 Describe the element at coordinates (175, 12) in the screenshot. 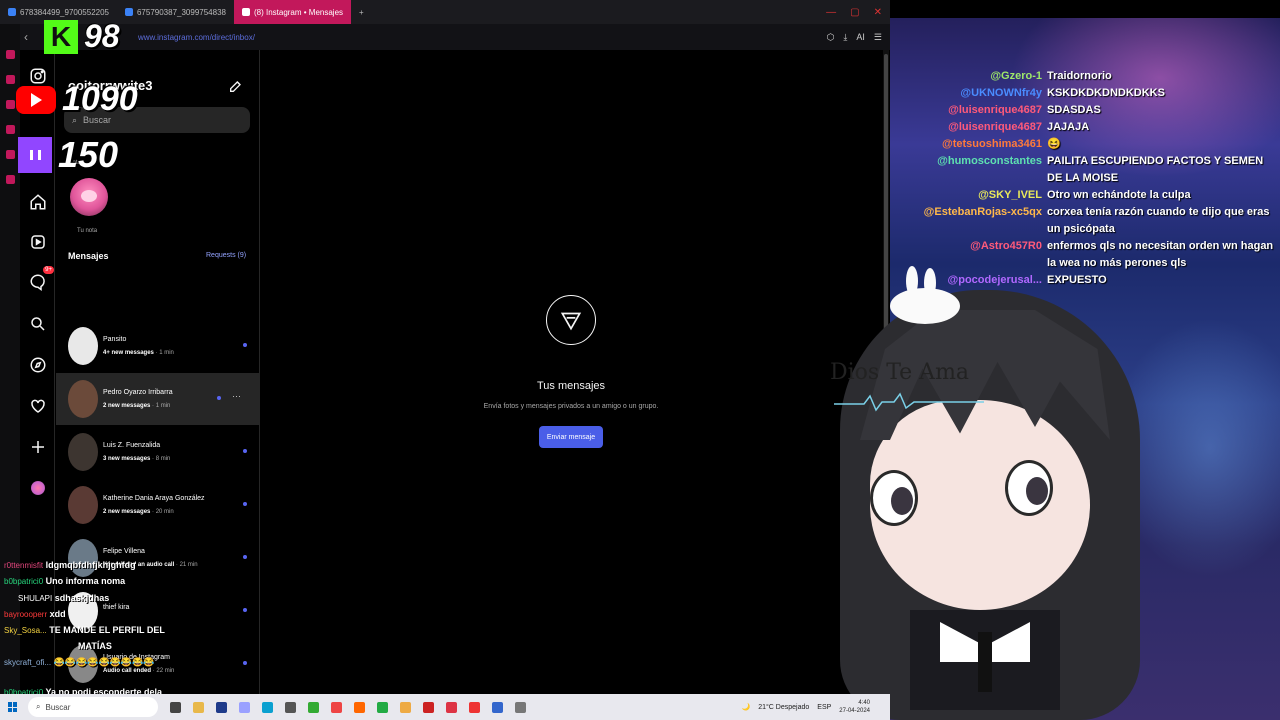

I see `browser-tab: 675790387_3099754838` at that location.